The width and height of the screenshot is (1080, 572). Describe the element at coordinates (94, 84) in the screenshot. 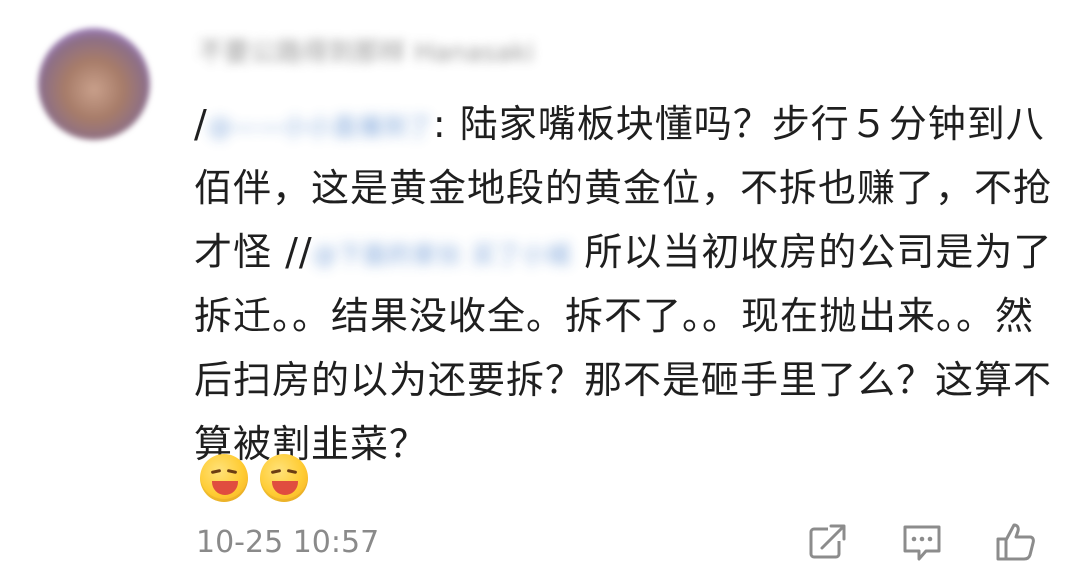

I see `avatar` at that location.